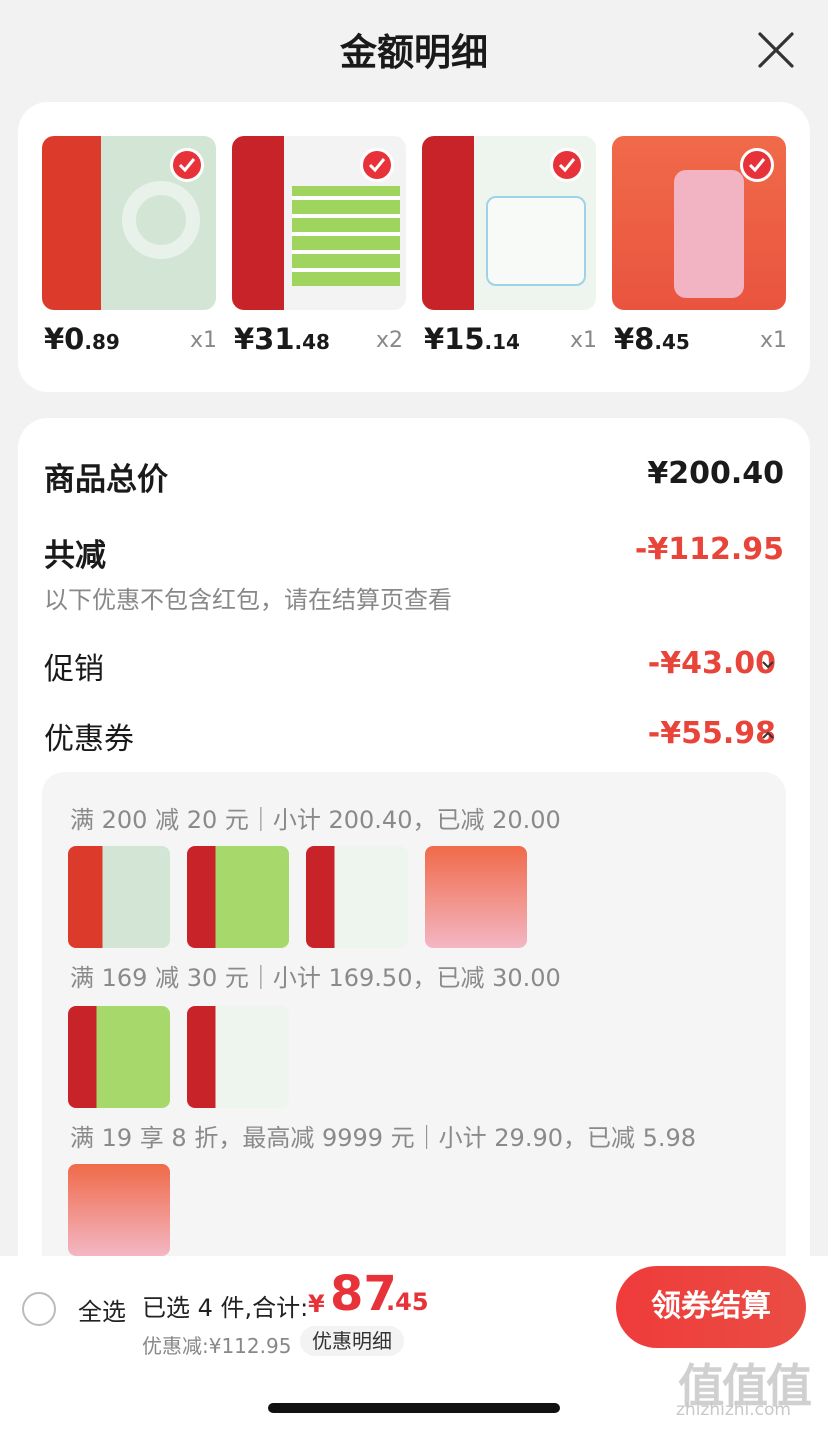  Describe the element at coordinates (89, 739) in the screenshot. I see `coupon-label: 优惠券` at that location.